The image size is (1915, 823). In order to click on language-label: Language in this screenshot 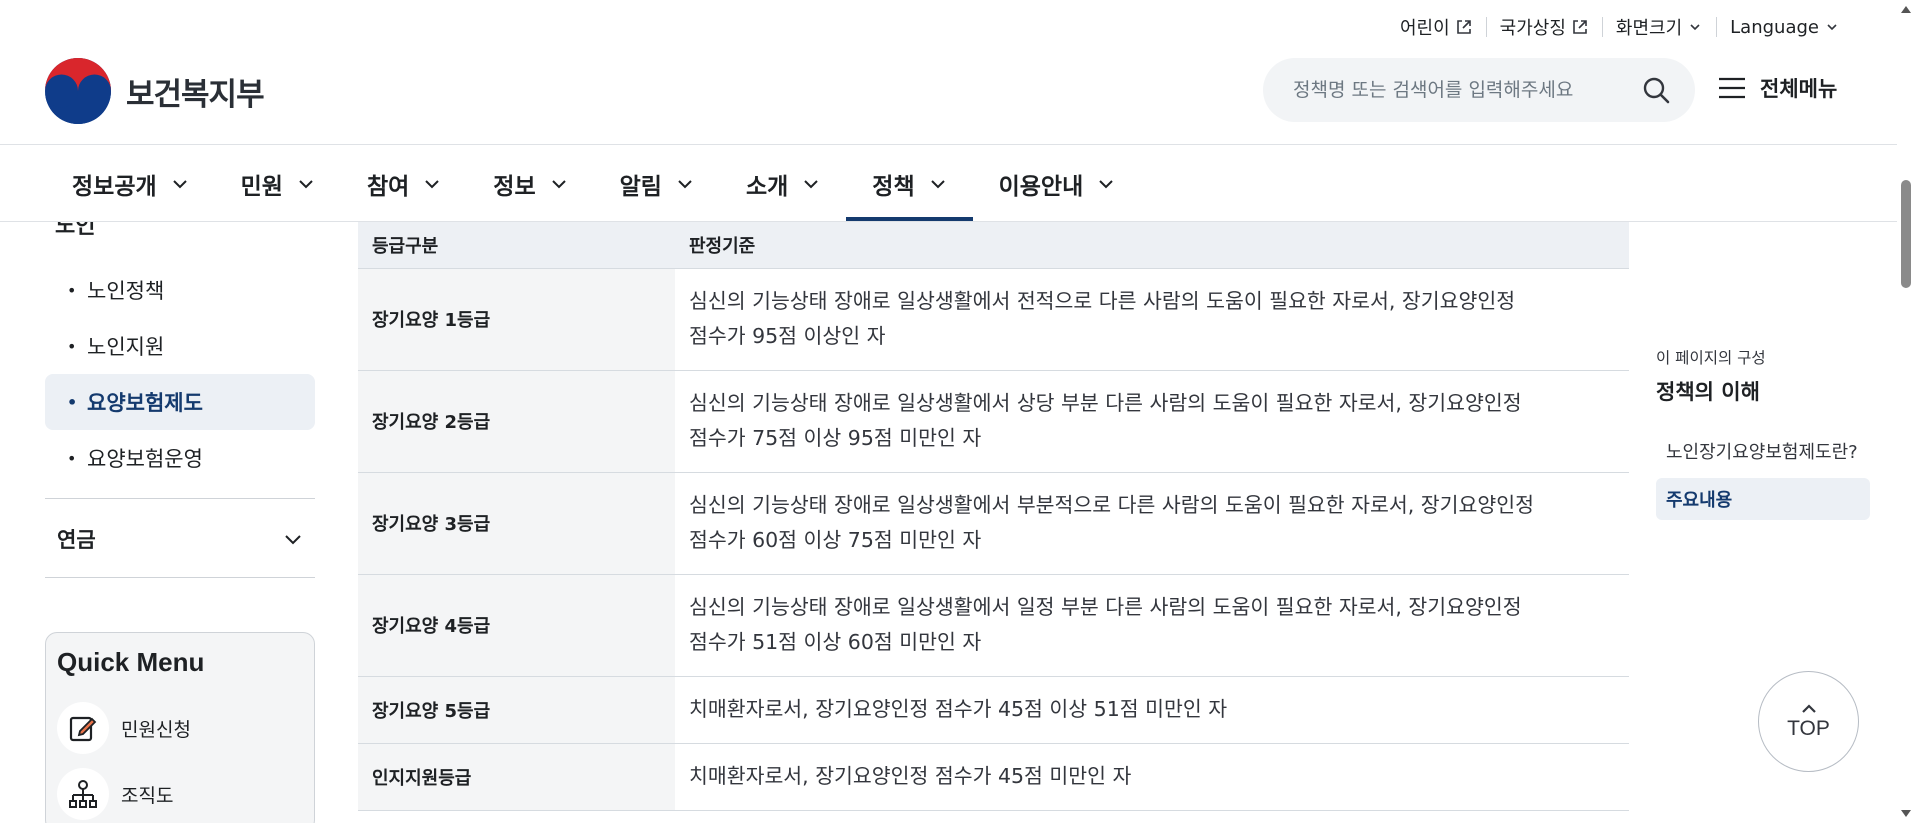, I will do `click(1774, 27)`.